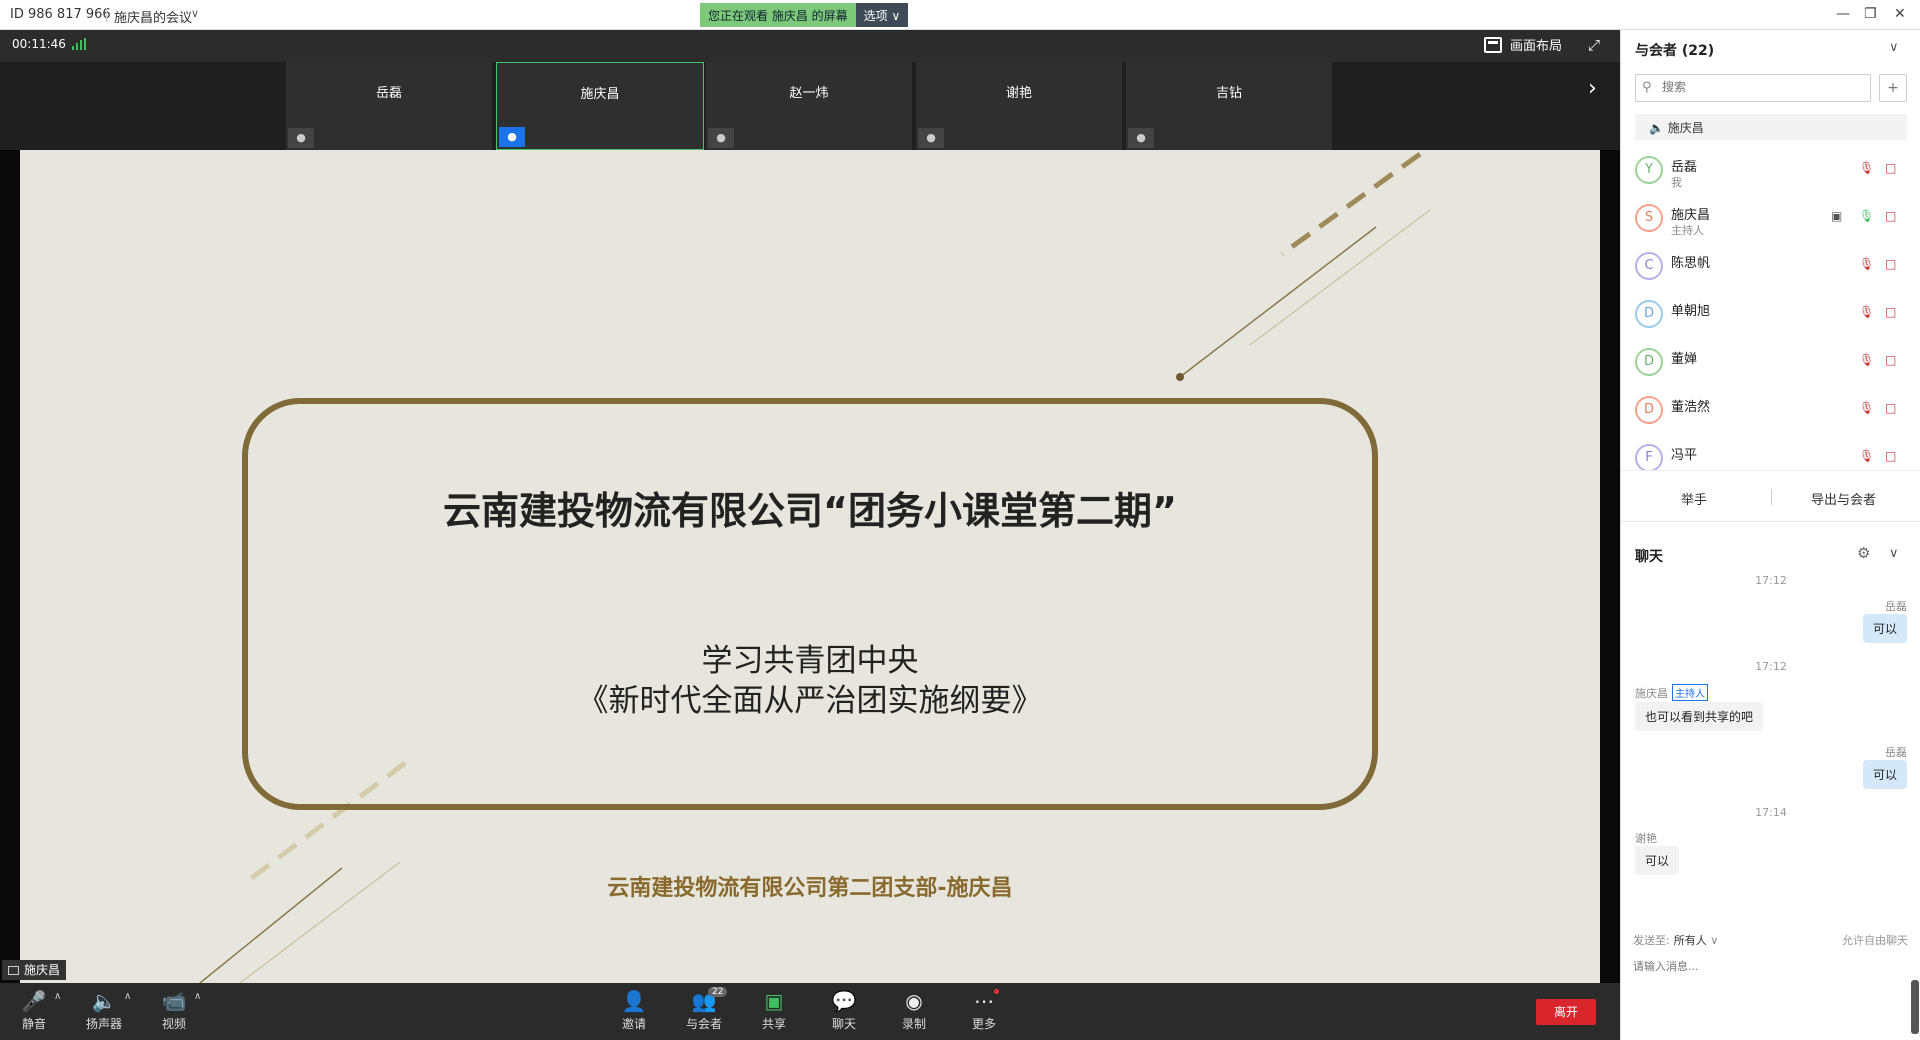  I want to click on chat-title: 聊天, so click(1649, 557).